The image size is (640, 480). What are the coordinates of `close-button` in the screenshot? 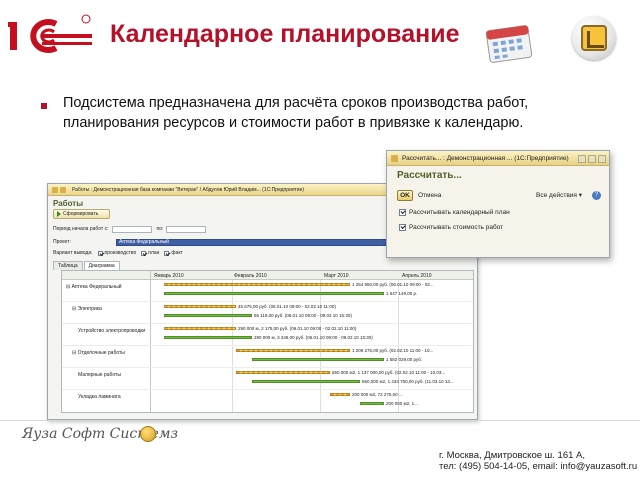 It's located at (602, 159).